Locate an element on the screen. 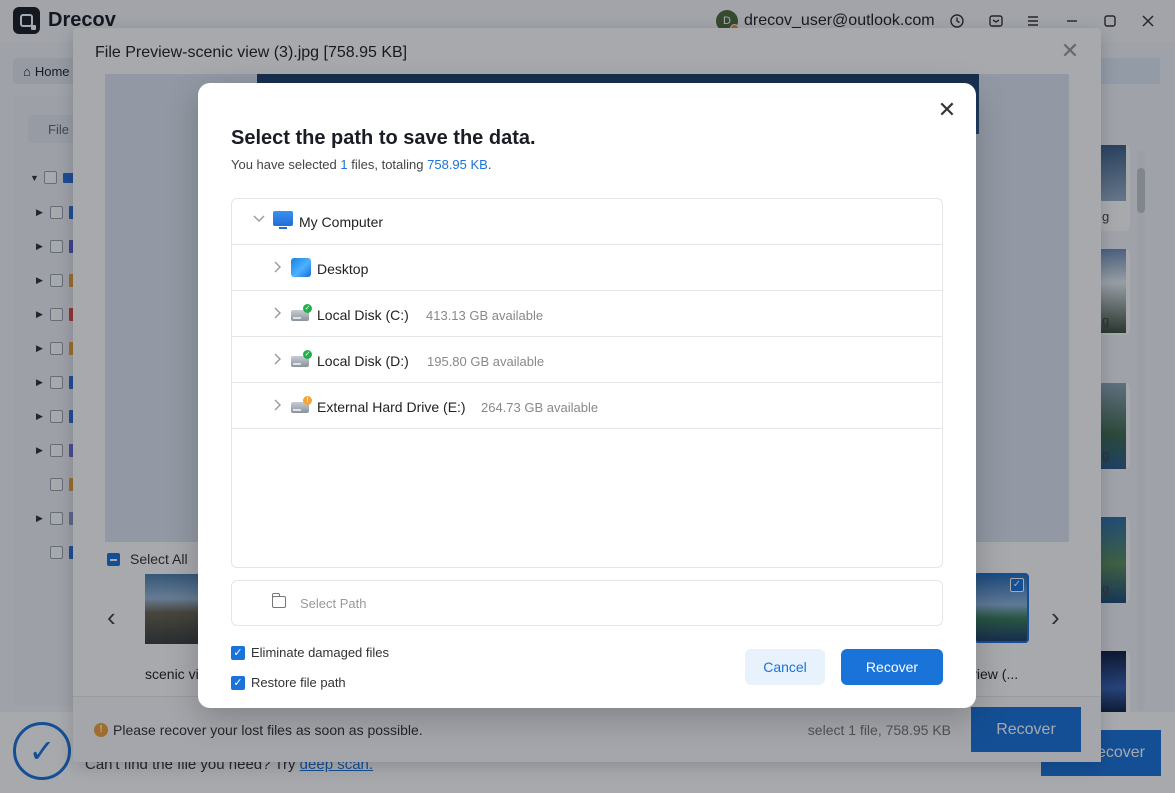 Image resolution: width=1175 pixels, height=793 pixels. desktop-icon is located at coordinates (302, 268).